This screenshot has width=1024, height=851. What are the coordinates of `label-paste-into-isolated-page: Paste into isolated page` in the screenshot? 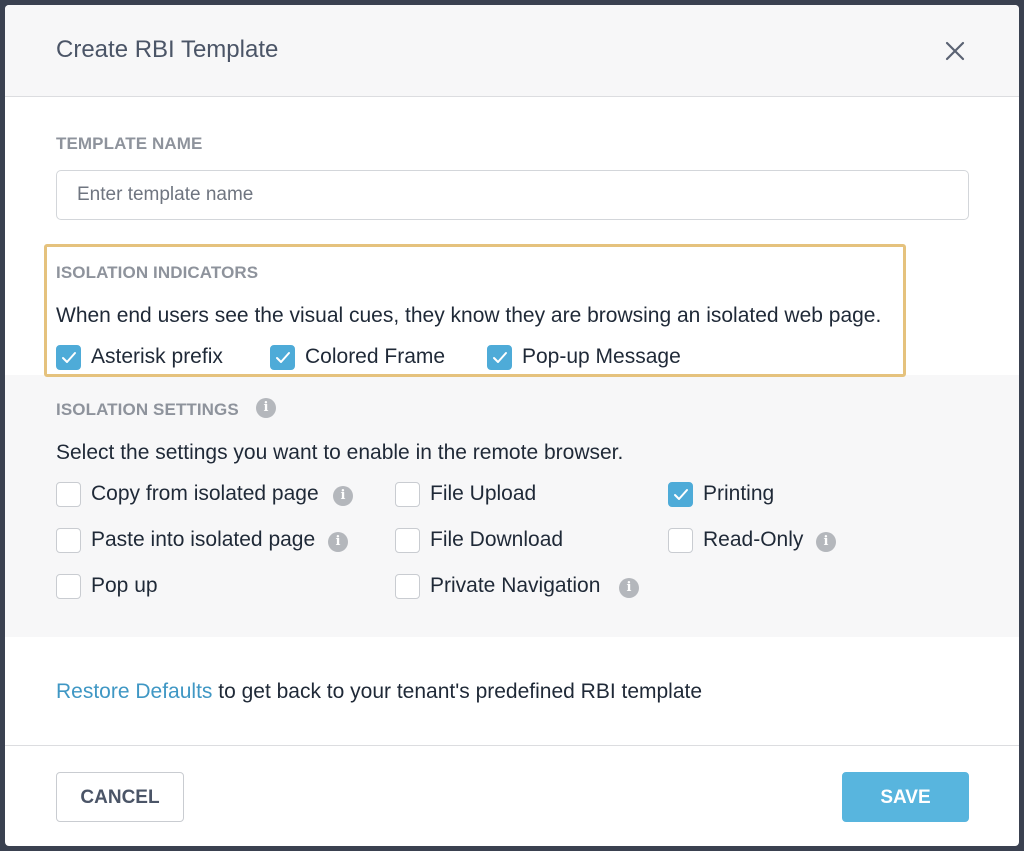 It's located at (203, 539).